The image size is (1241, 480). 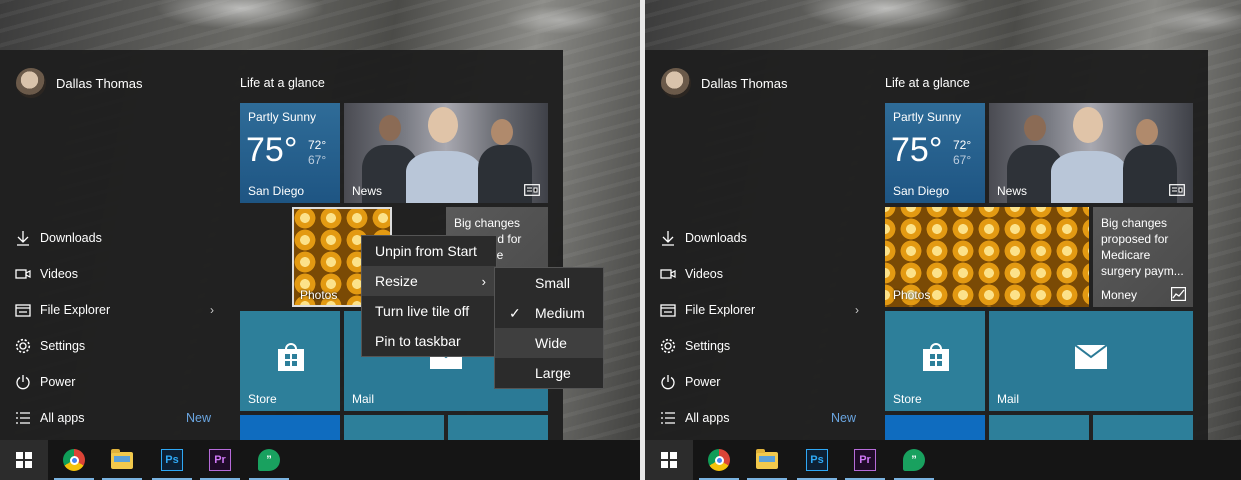 I want to click on resize-submenu: Small ✓ Medium Wide Large, so click(x=549, y=328).